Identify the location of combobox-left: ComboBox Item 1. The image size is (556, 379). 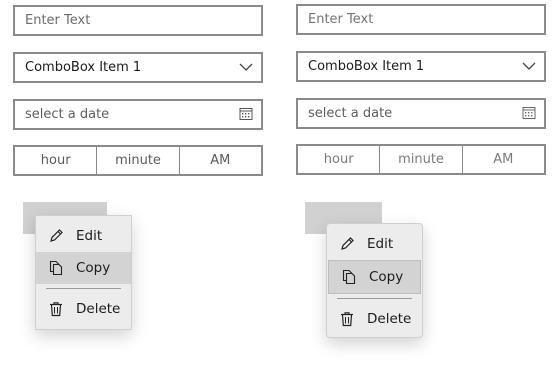
(138, 67).